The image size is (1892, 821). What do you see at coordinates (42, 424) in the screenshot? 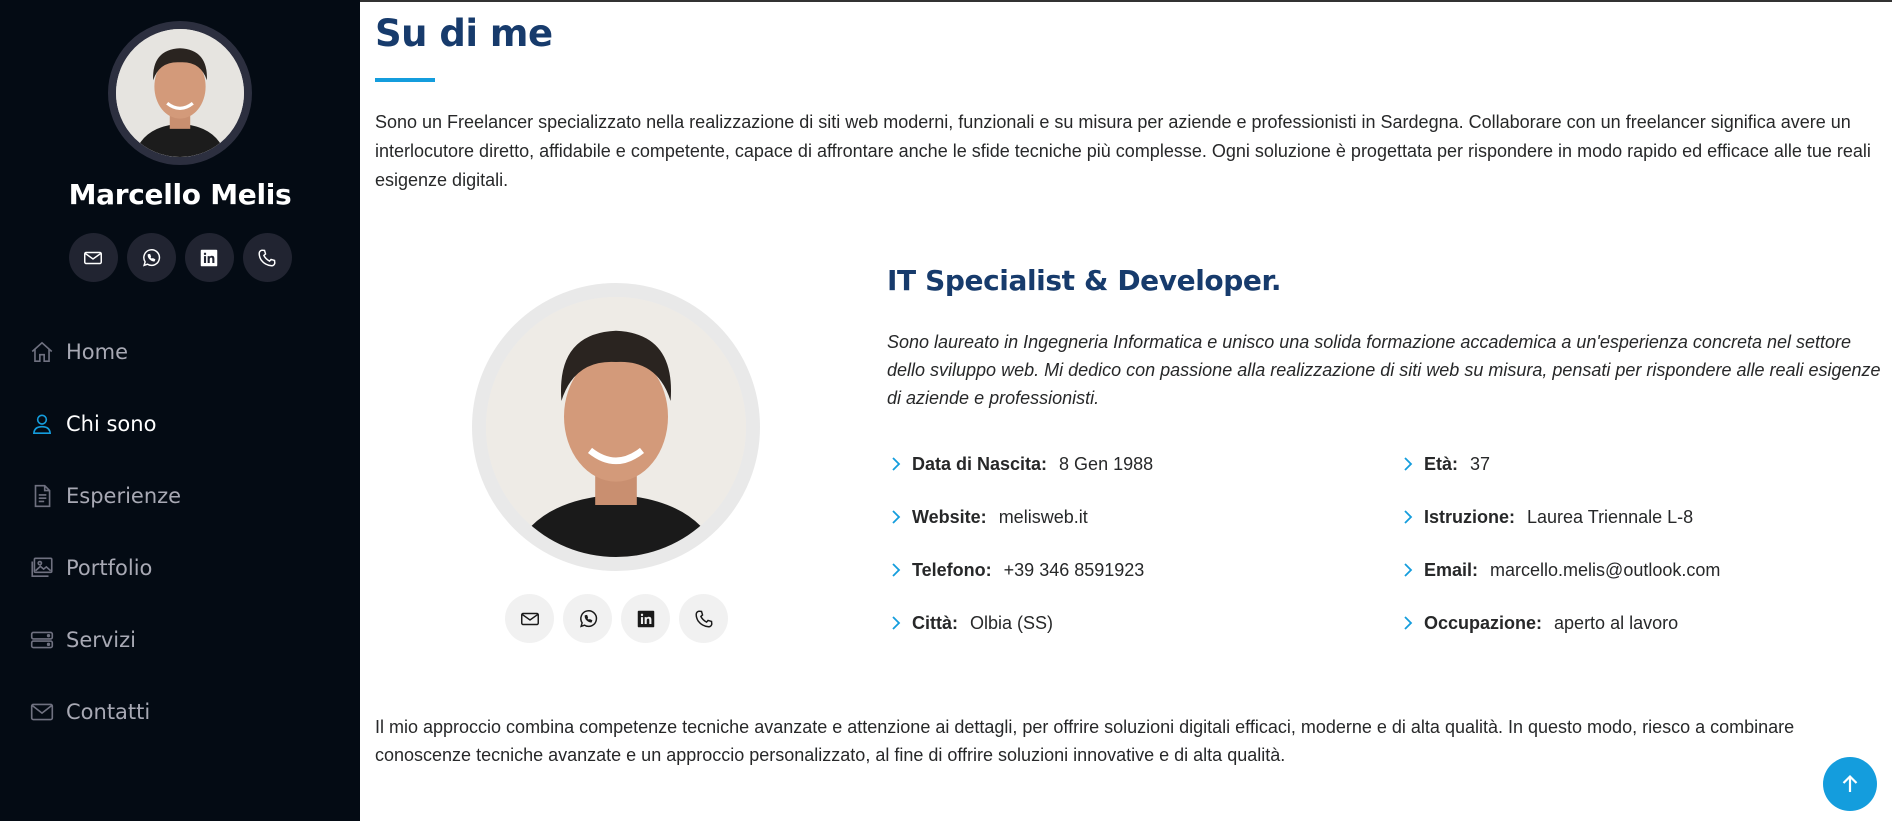
I see `person-icon` at bounding box center [42, 424].